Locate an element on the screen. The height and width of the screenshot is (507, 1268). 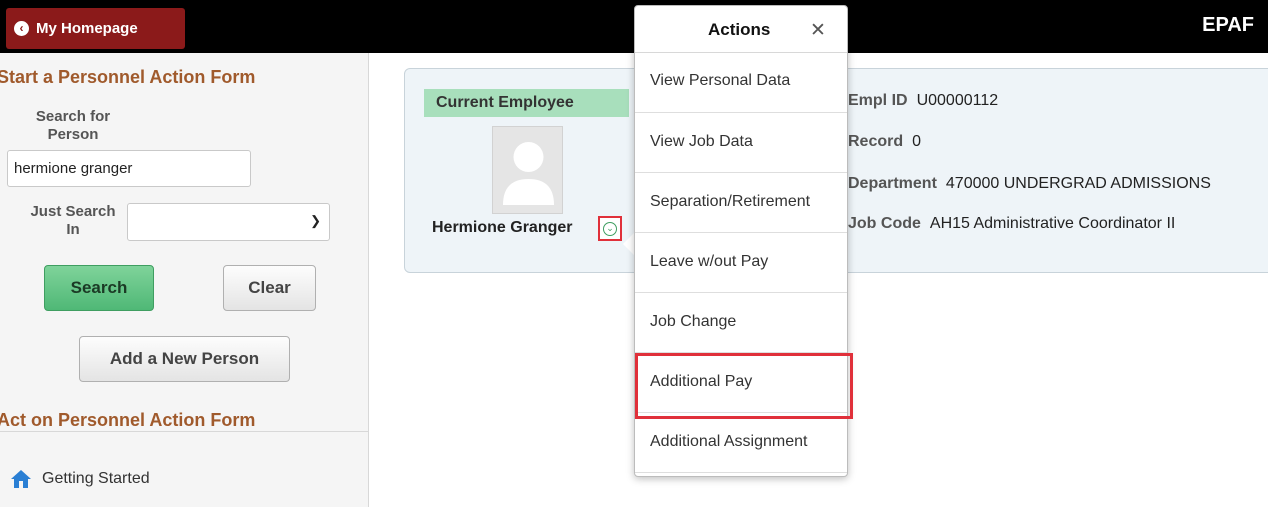
record-value: 0 is located at coordinates (917, 141).